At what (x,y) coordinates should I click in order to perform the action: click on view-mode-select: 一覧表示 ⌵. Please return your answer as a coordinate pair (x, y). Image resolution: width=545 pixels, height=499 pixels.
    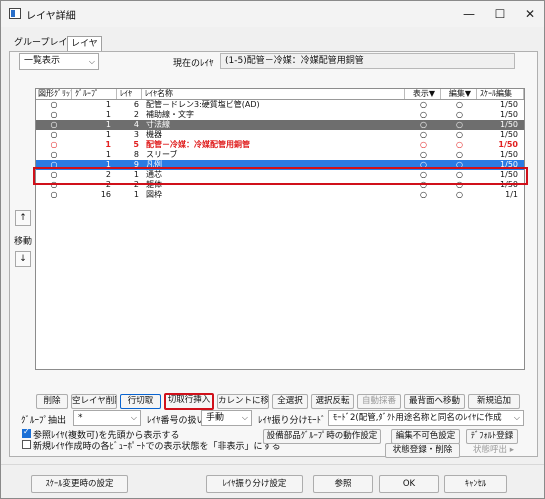
    Looking at the image, I should click on (59, 61).